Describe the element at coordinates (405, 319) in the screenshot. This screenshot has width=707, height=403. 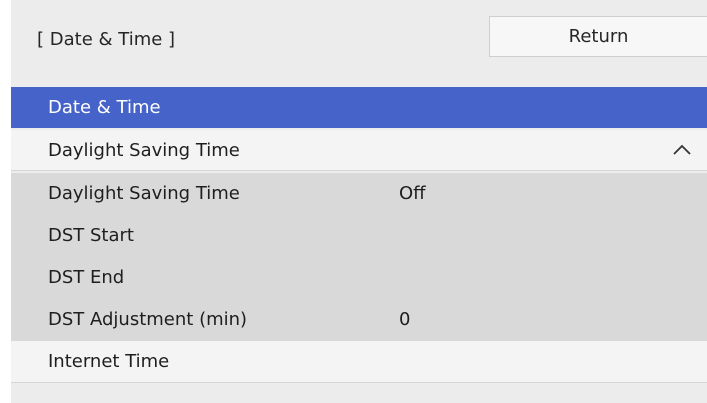
I see `setting-value: 0` at that location.